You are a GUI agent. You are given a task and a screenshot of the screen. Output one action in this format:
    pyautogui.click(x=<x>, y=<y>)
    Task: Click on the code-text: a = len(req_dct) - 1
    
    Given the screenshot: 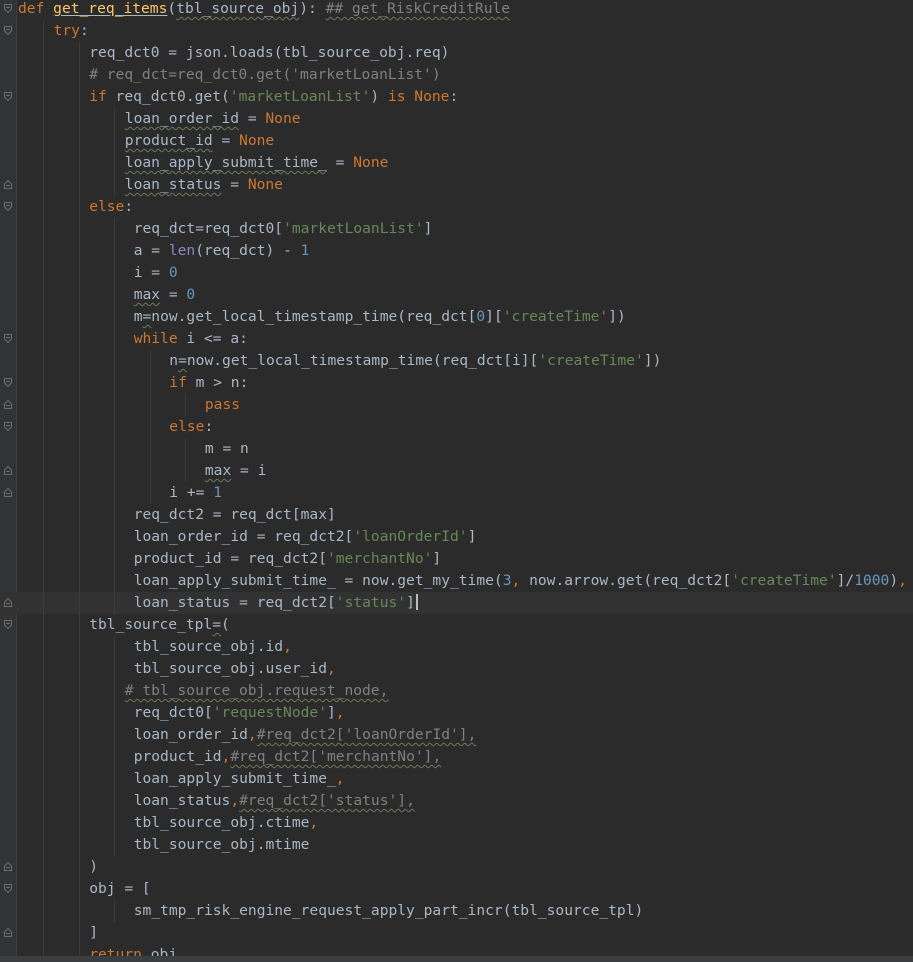 What is the action you would take?
    pyautogui.click(x=222, y=251)
    